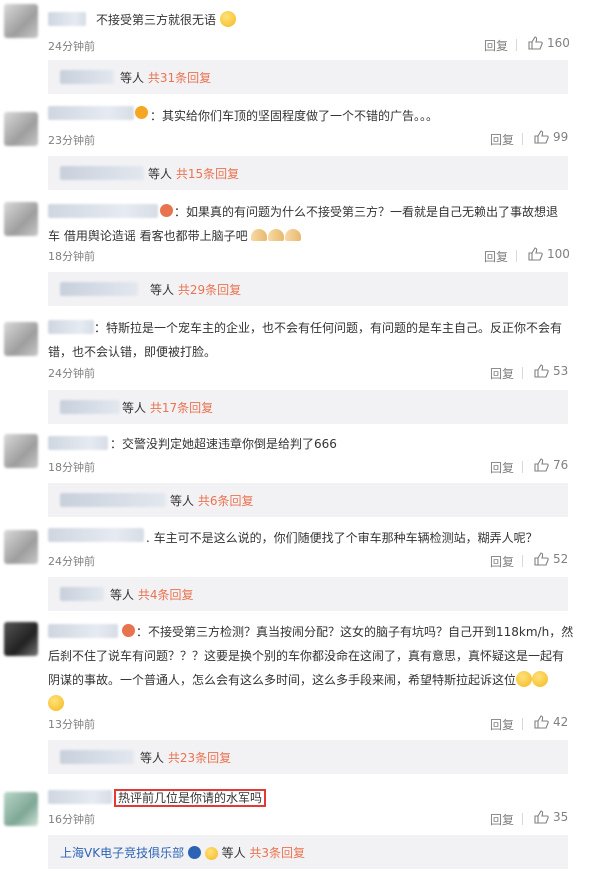 This screenshot has height=877, width=598. What do you see at coordinates (277, 853) in the screenshot?
I see `view-replies-link: 共3条回复` at bounding box center [277, 853].